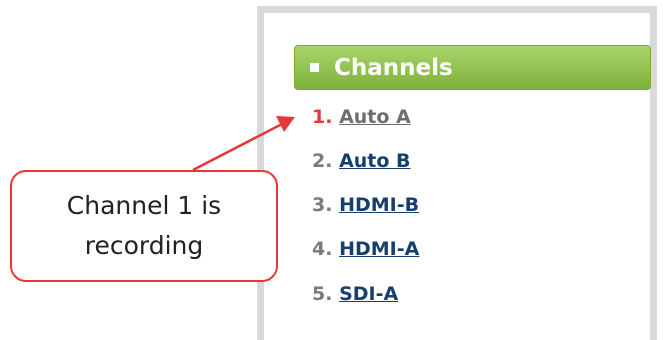 This screenshot has height=340, width=666. I want to click on callout-arrow, so click(243, 144).